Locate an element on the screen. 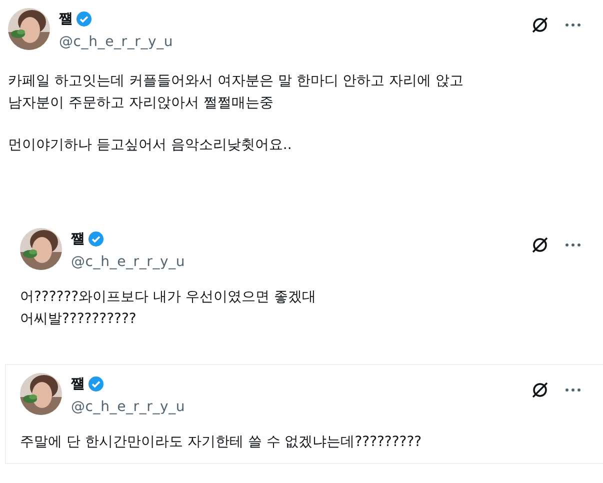  tweet-text: 주말에 단 한시간만이라도 자기한테 쓸 수 없겠냐는데????????? is located at coordinates (221, 442).